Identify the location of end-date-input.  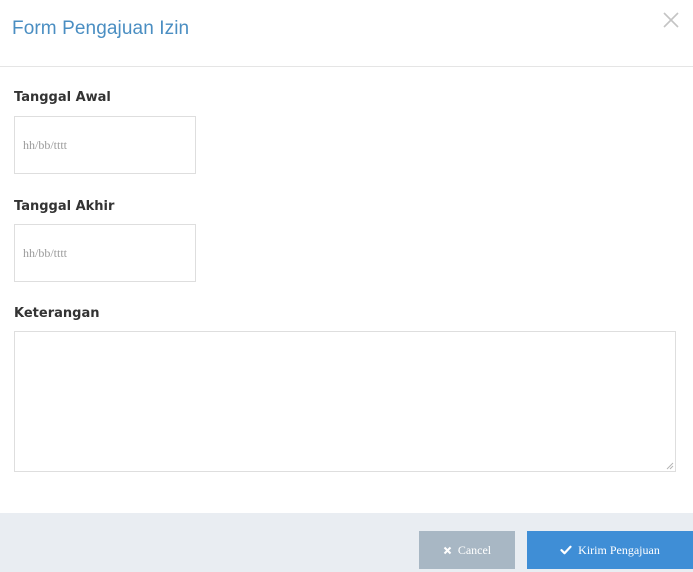
(105, 253).